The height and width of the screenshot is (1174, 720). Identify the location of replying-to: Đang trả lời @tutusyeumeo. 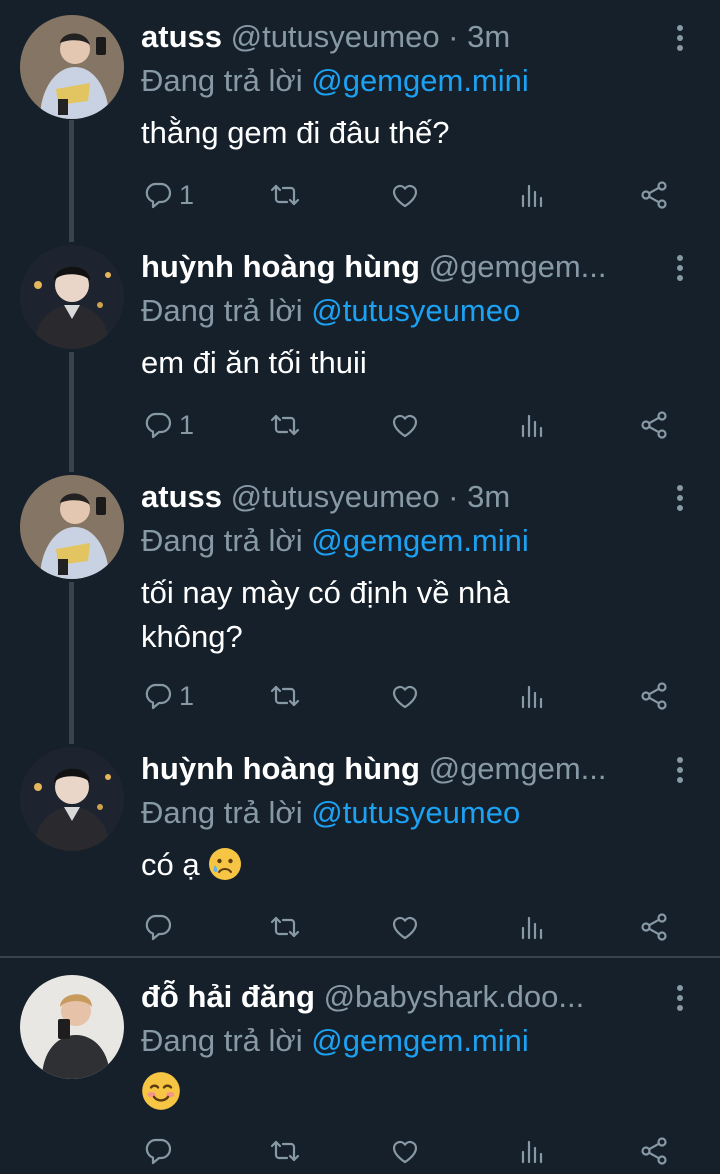
(330, 311).